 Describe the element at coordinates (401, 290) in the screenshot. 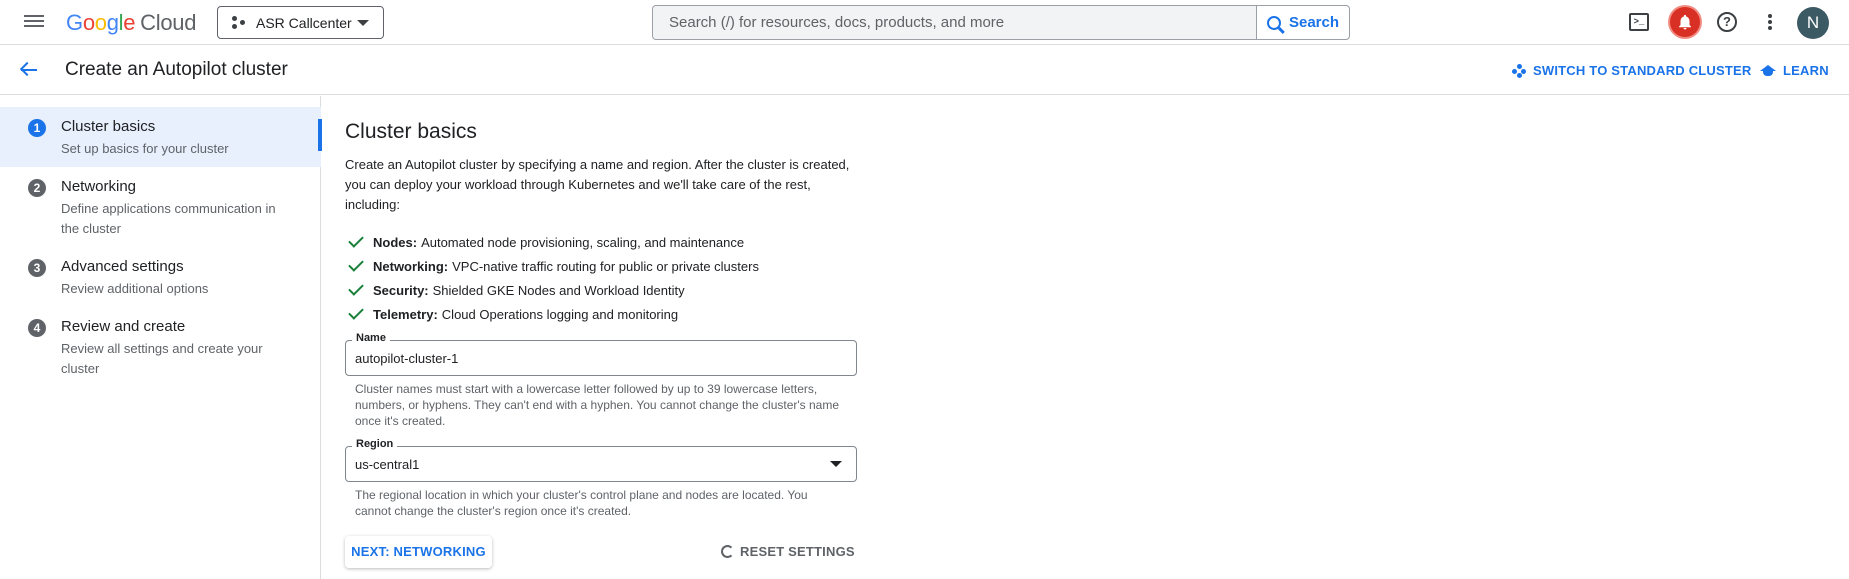

I see `feature-label: Security:` at that location.